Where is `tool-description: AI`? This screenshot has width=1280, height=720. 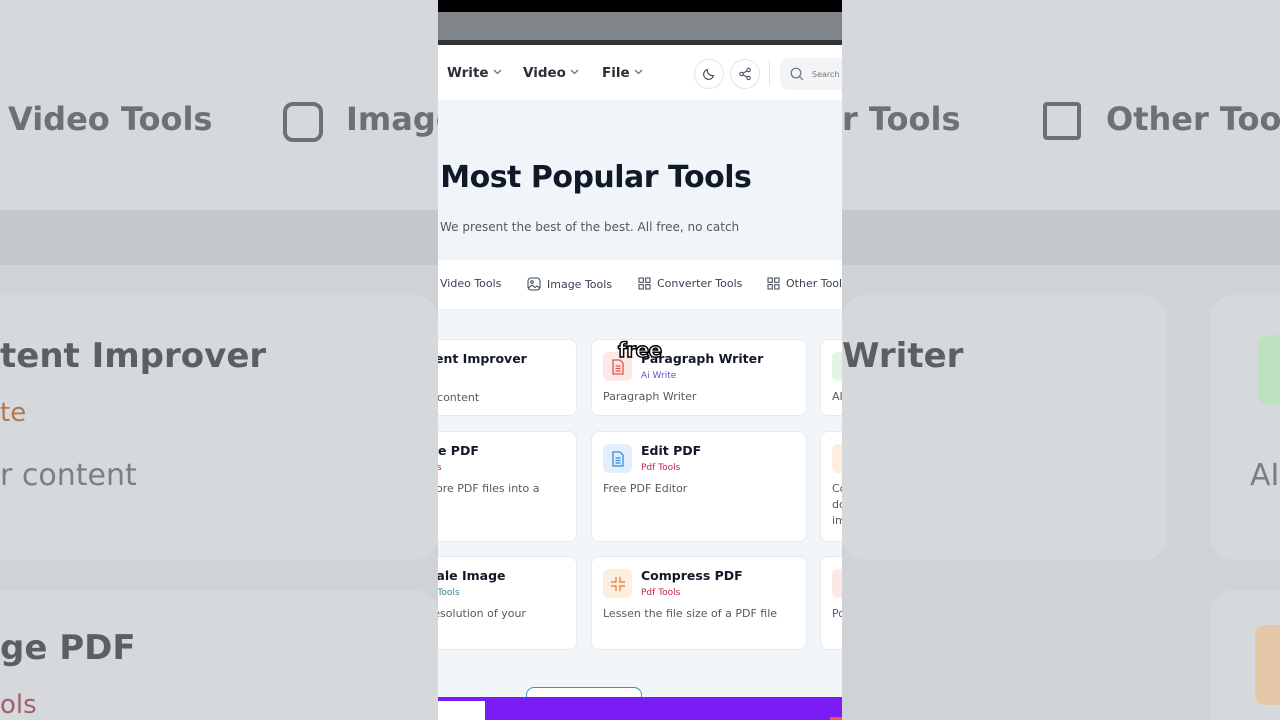
tool-description: AI is located at coordinates (837, 396).